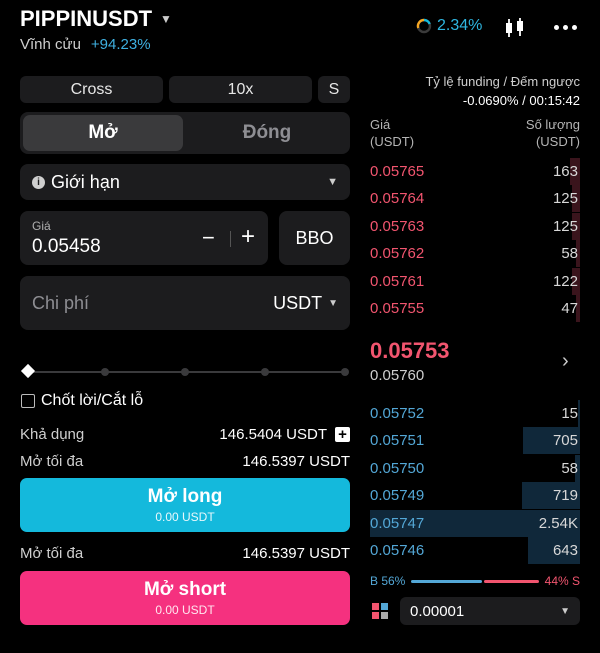  I want to click on ask-price: 0.05763, so click(397, 226).